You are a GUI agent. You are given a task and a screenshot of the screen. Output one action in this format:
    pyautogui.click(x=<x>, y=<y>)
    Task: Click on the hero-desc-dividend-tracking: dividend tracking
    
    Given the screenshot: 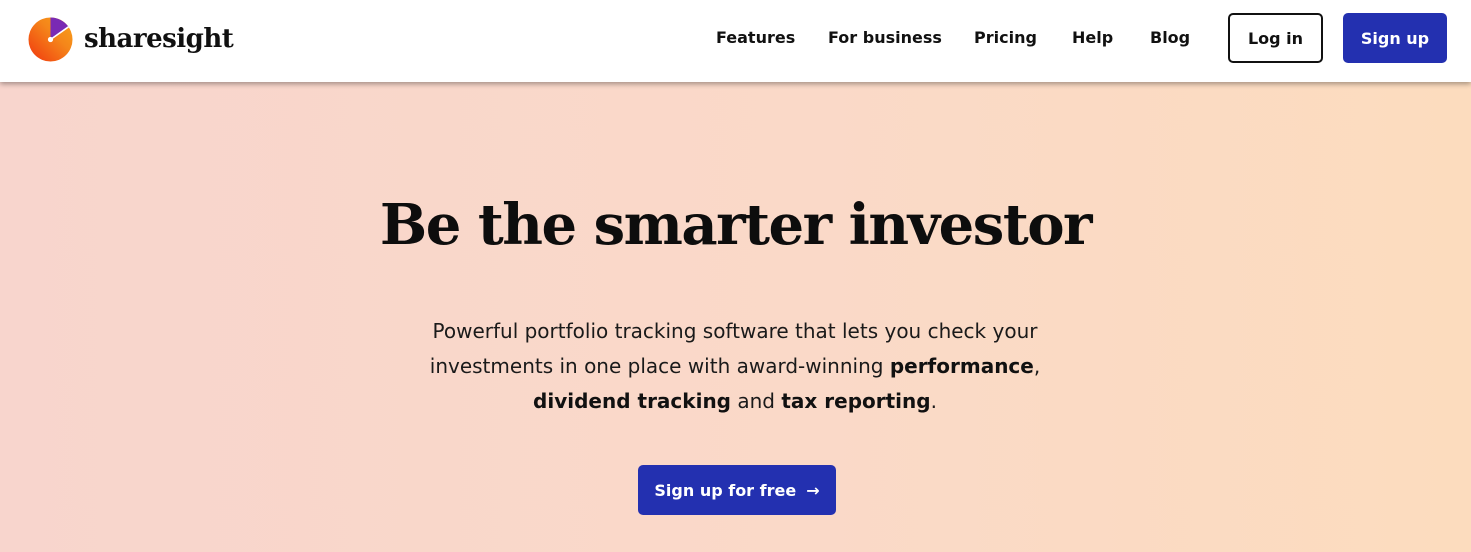 What is the action you would take?
    pyautogui.click(x=632, y=401)
    